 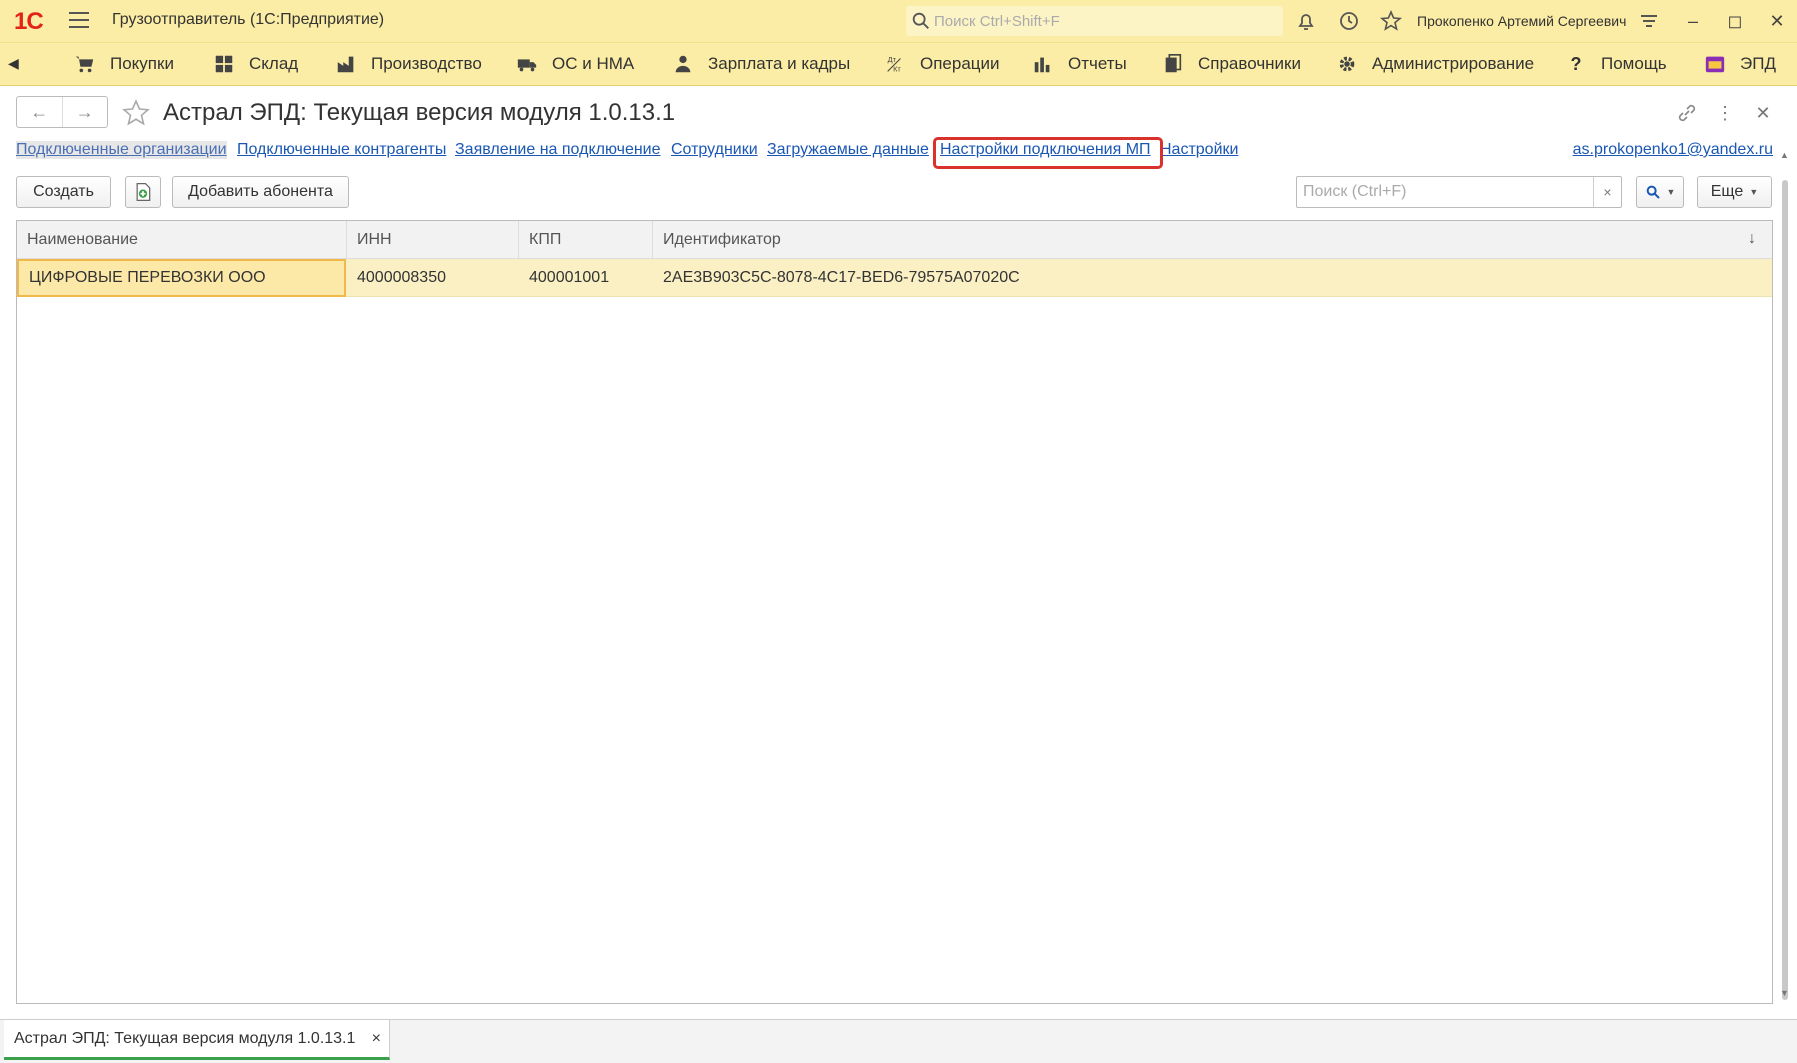 I want to click on gear-icon, so click(x=1347, y=64).